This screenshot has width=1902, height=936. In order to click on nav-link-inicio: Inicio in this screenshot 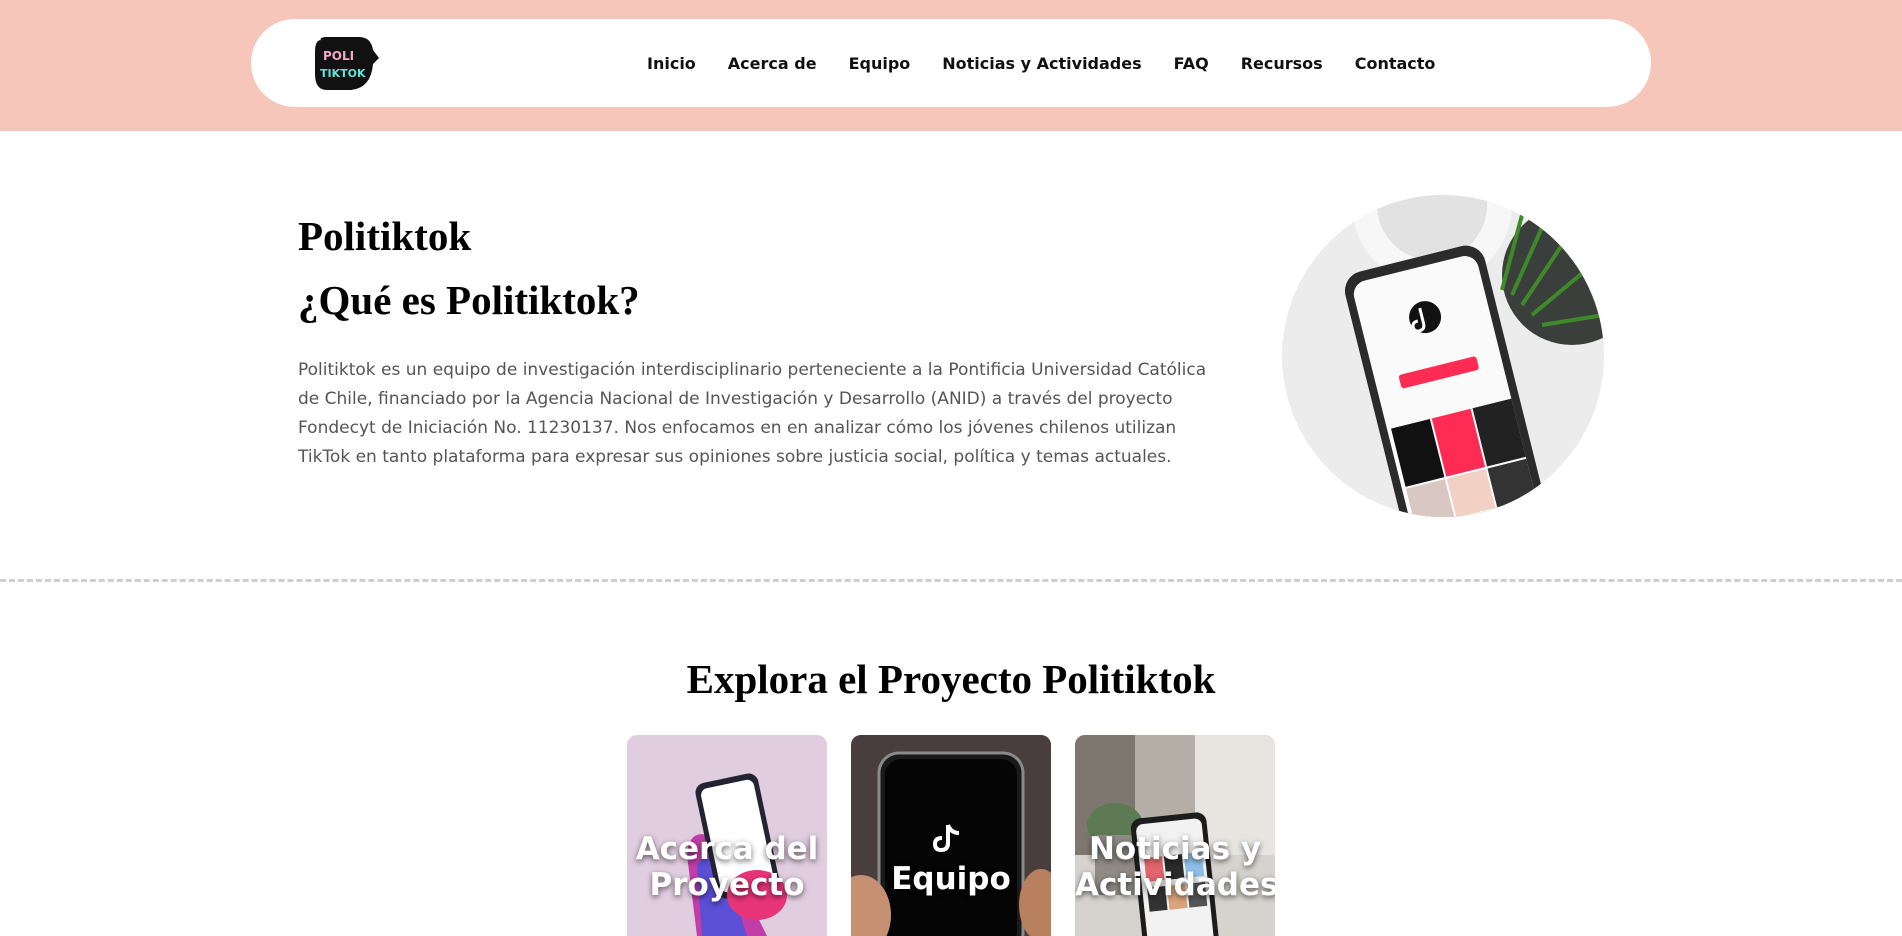, I will do `click(671, 63)`.